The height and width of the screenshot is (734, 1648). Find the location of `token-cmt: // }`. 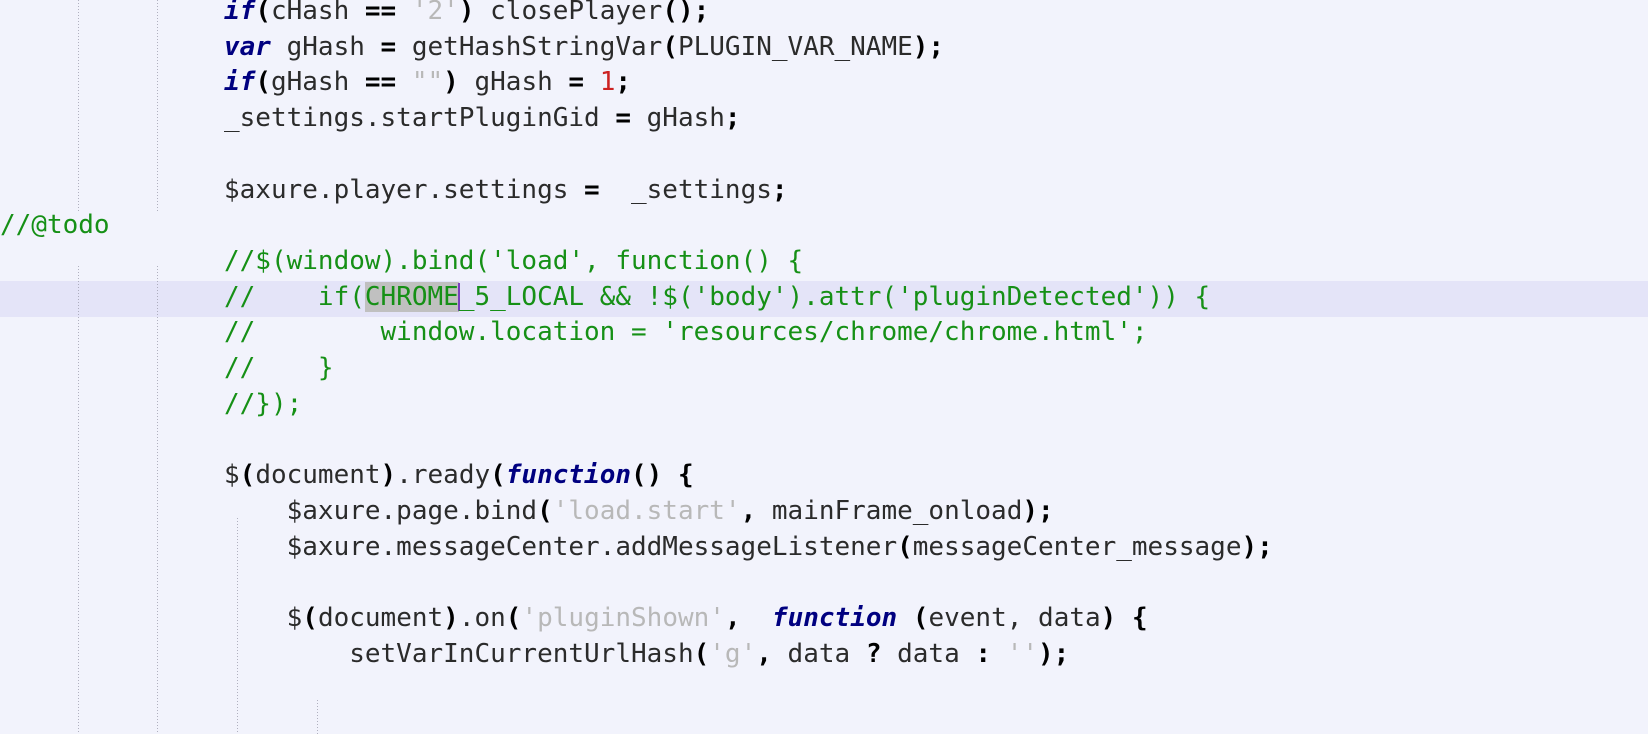

token-cmt: // } is located at coordinates (279, 368).